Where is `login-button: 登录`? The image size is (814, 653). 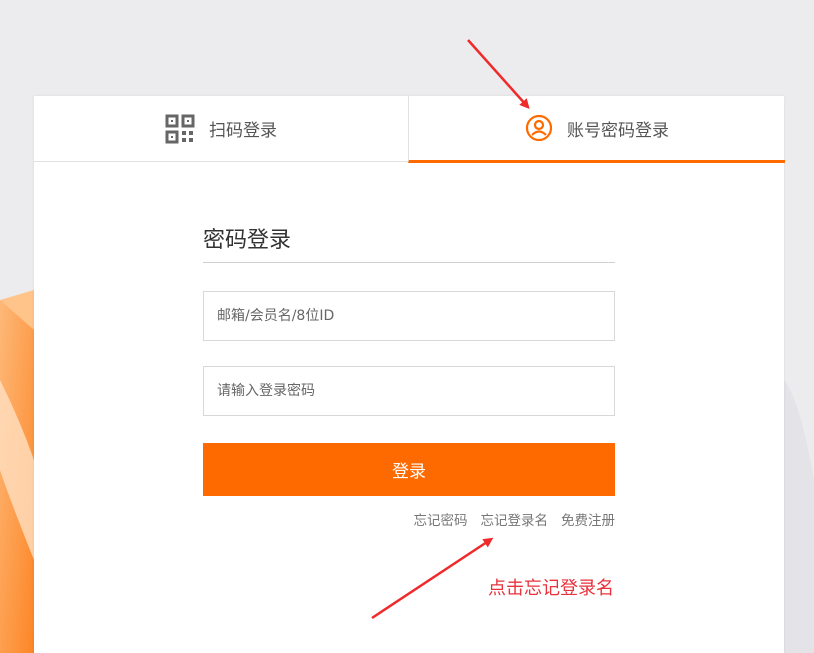 login-button: 登录 is located at coordinates (409, 469).